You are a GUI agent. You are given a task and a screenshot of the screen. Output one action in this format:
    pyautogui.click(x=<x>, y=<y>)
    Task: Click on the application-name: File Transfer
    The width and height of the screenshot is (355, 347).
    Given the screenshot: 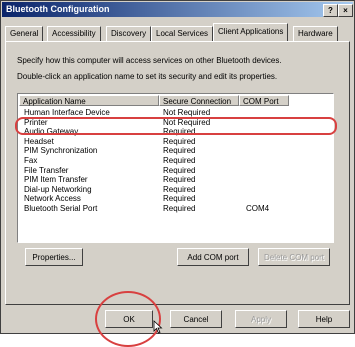 What is the action you would take?
    pyautogui.click(x=46, y=170)
    